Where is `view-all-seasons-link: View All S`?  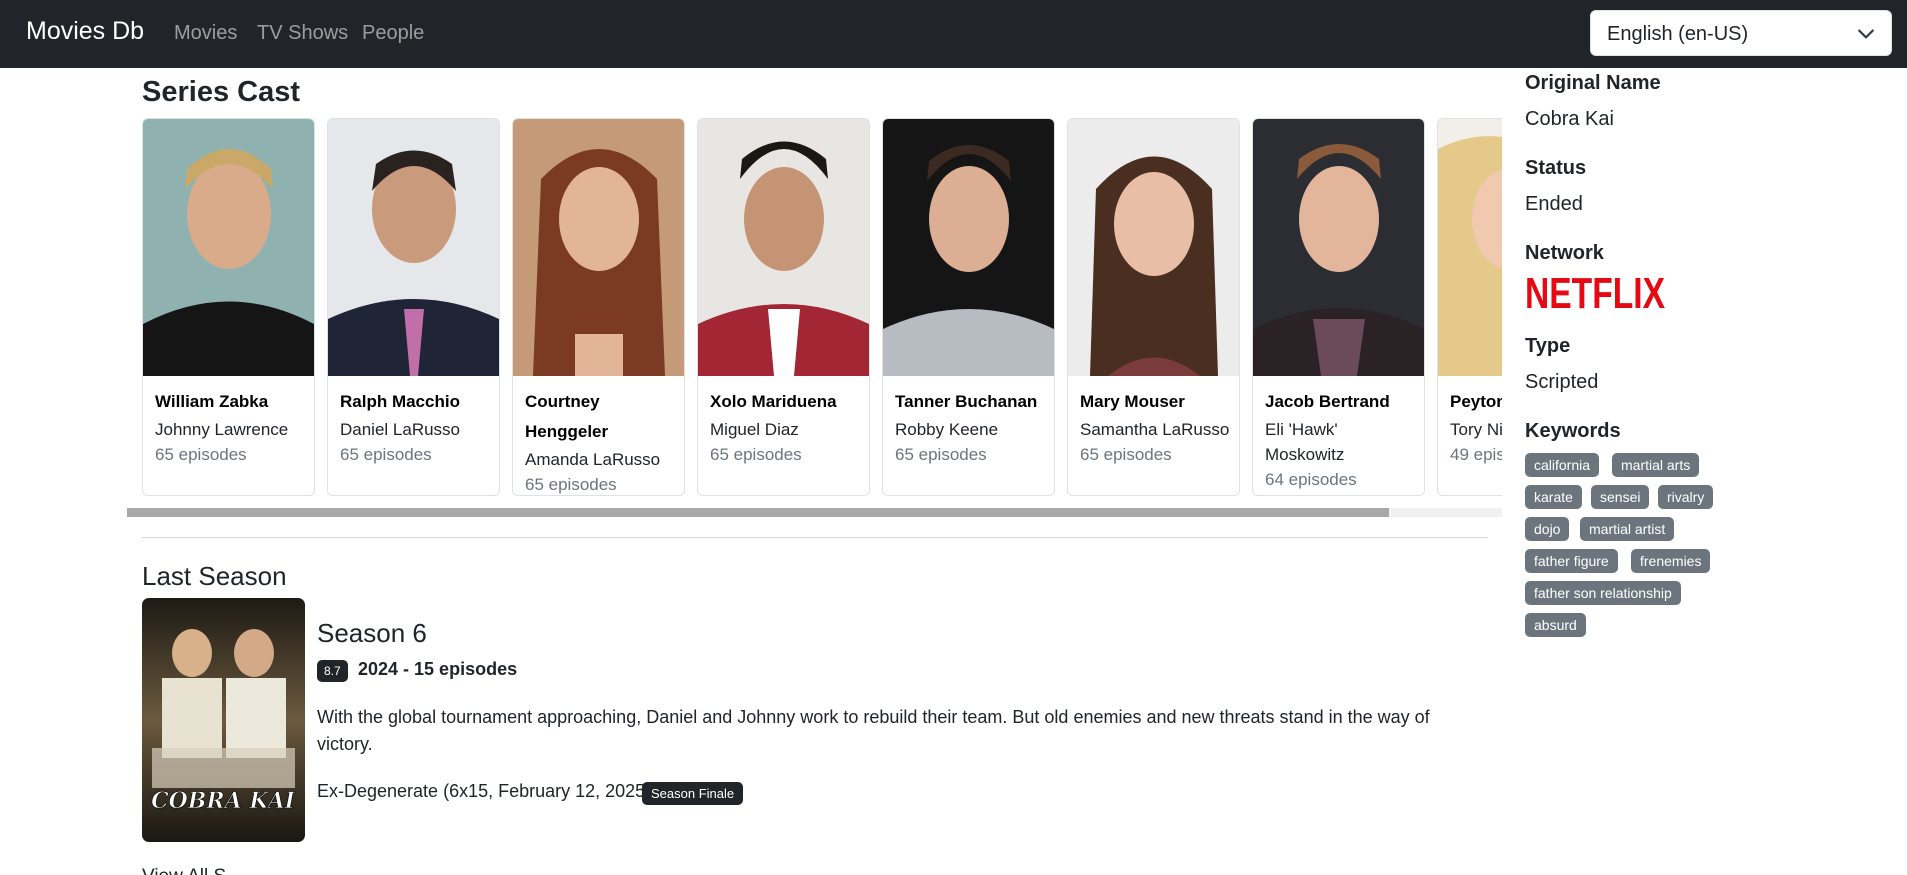
view-all-seasons-link: View All S is located at coordinates (184, 870).